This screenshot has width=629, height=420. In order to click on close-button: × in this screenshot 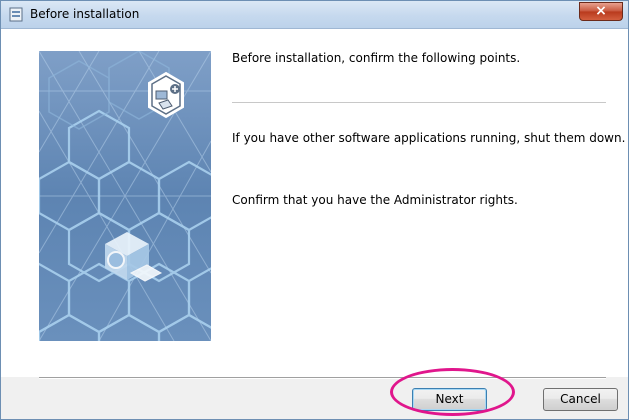, I will do `click(601, 11)`.